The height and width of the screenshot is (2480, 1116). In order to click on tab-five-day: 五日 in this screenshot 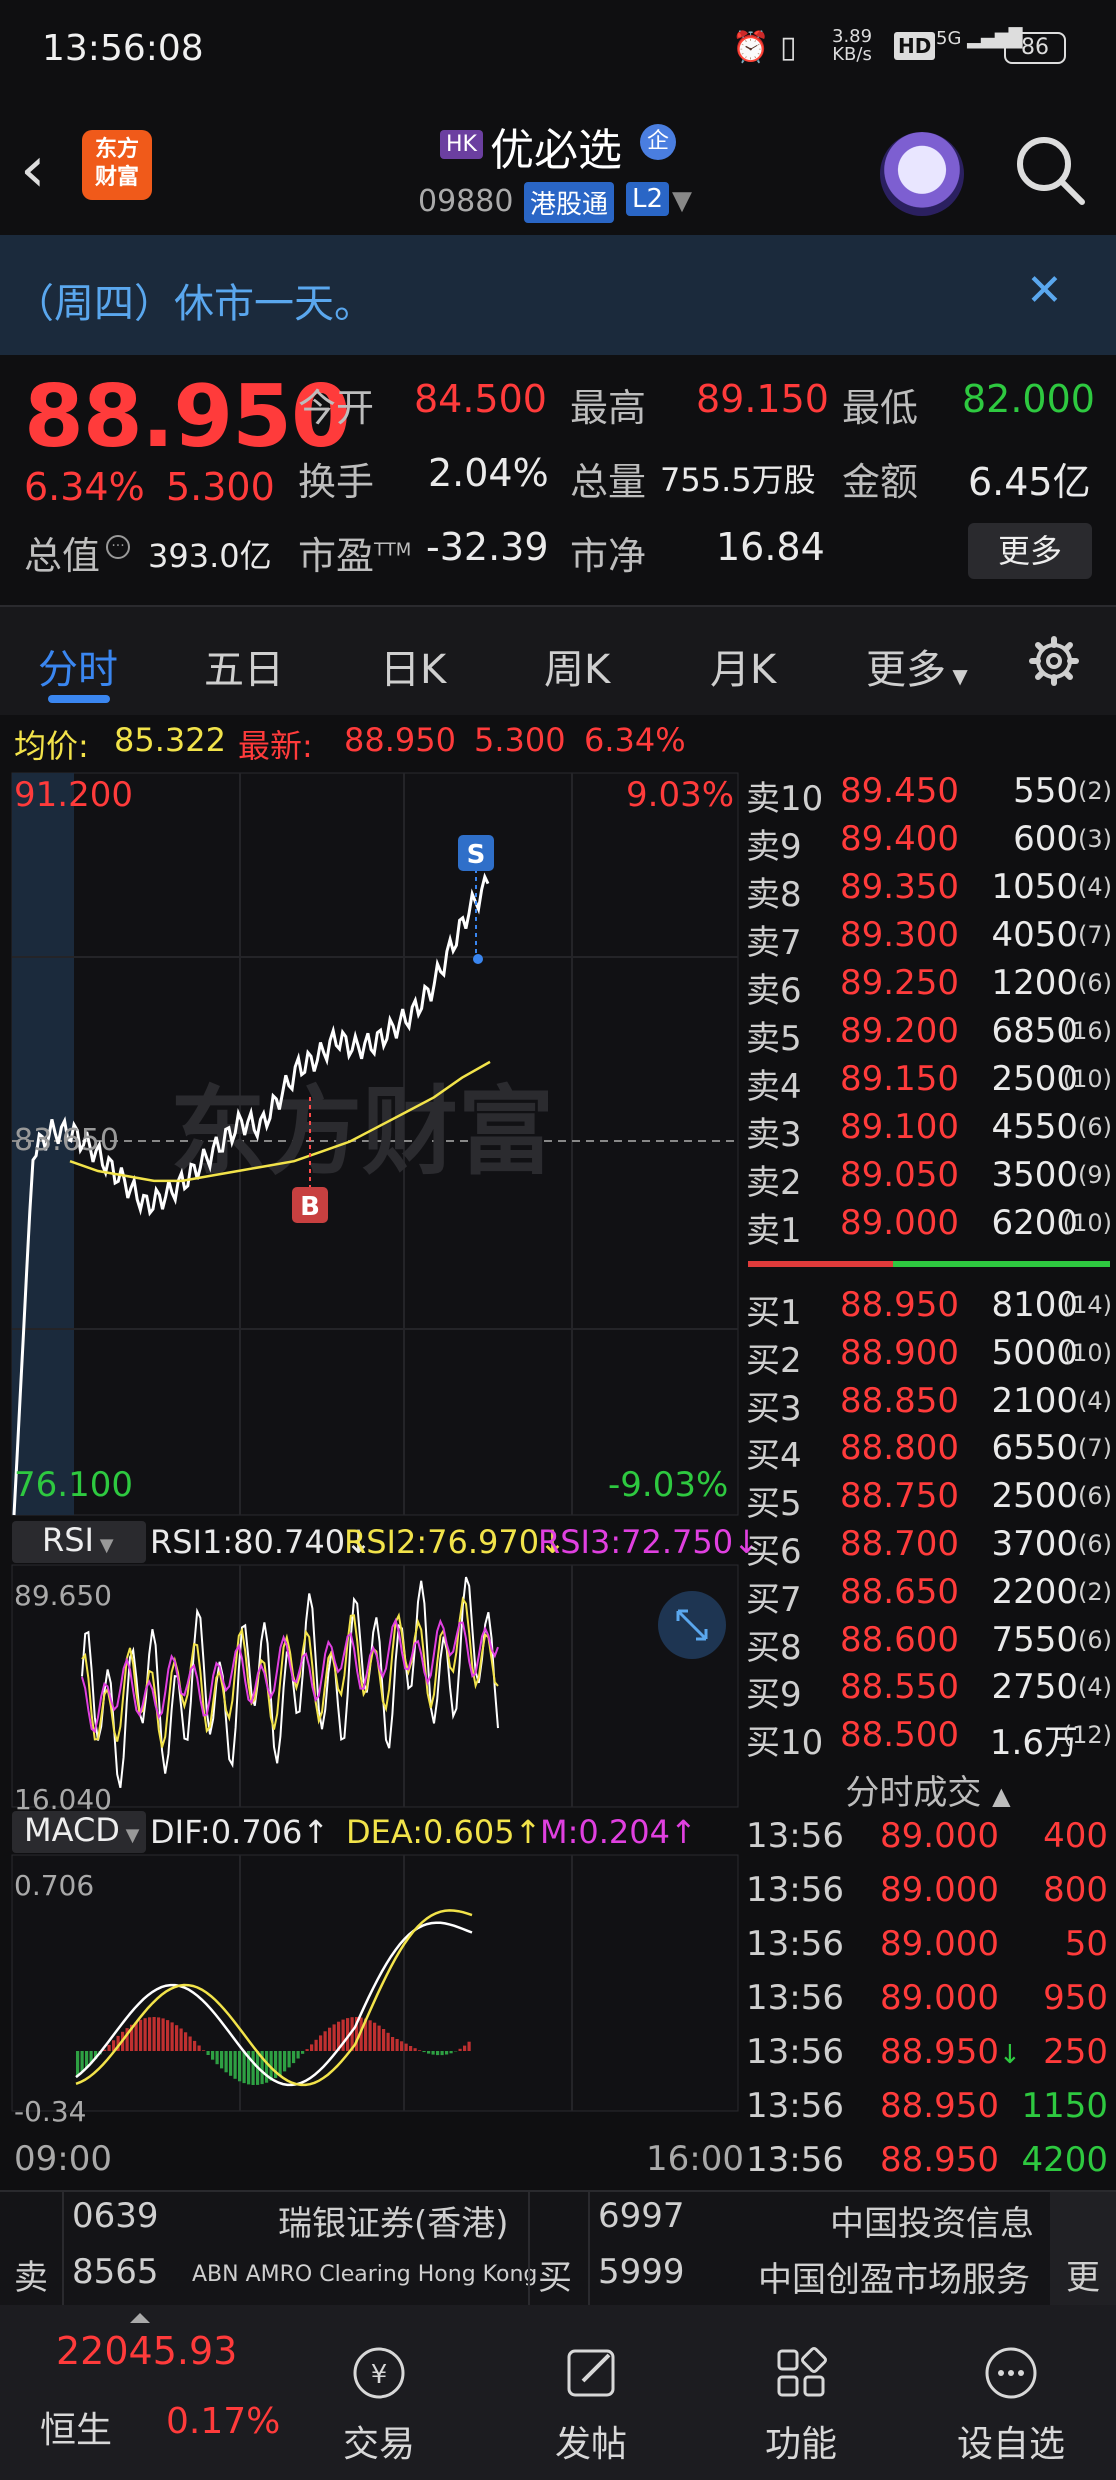, I will do `click(244, 666)`.